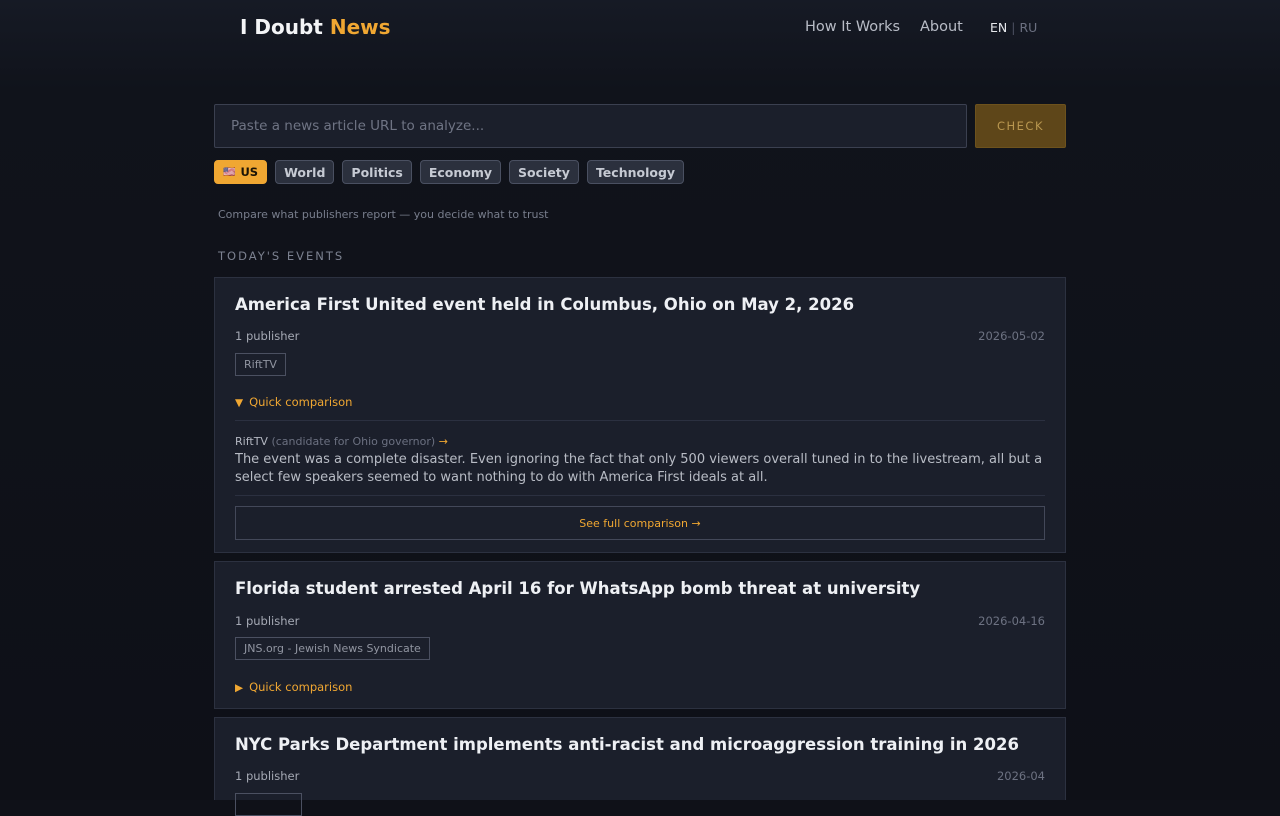  What do you see at coordinates (1011, 621) in the screenshot?
I see `event-date: 2026-04-16` at bounding box center [1011, 621].